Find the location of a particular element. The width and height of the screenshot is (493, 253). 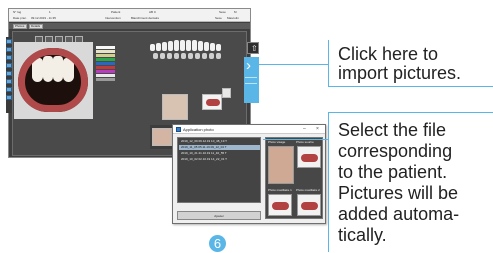

file-list-item: 2019_12_09 09.12.19 10_48_19 T is located at coordinates (219, 141).